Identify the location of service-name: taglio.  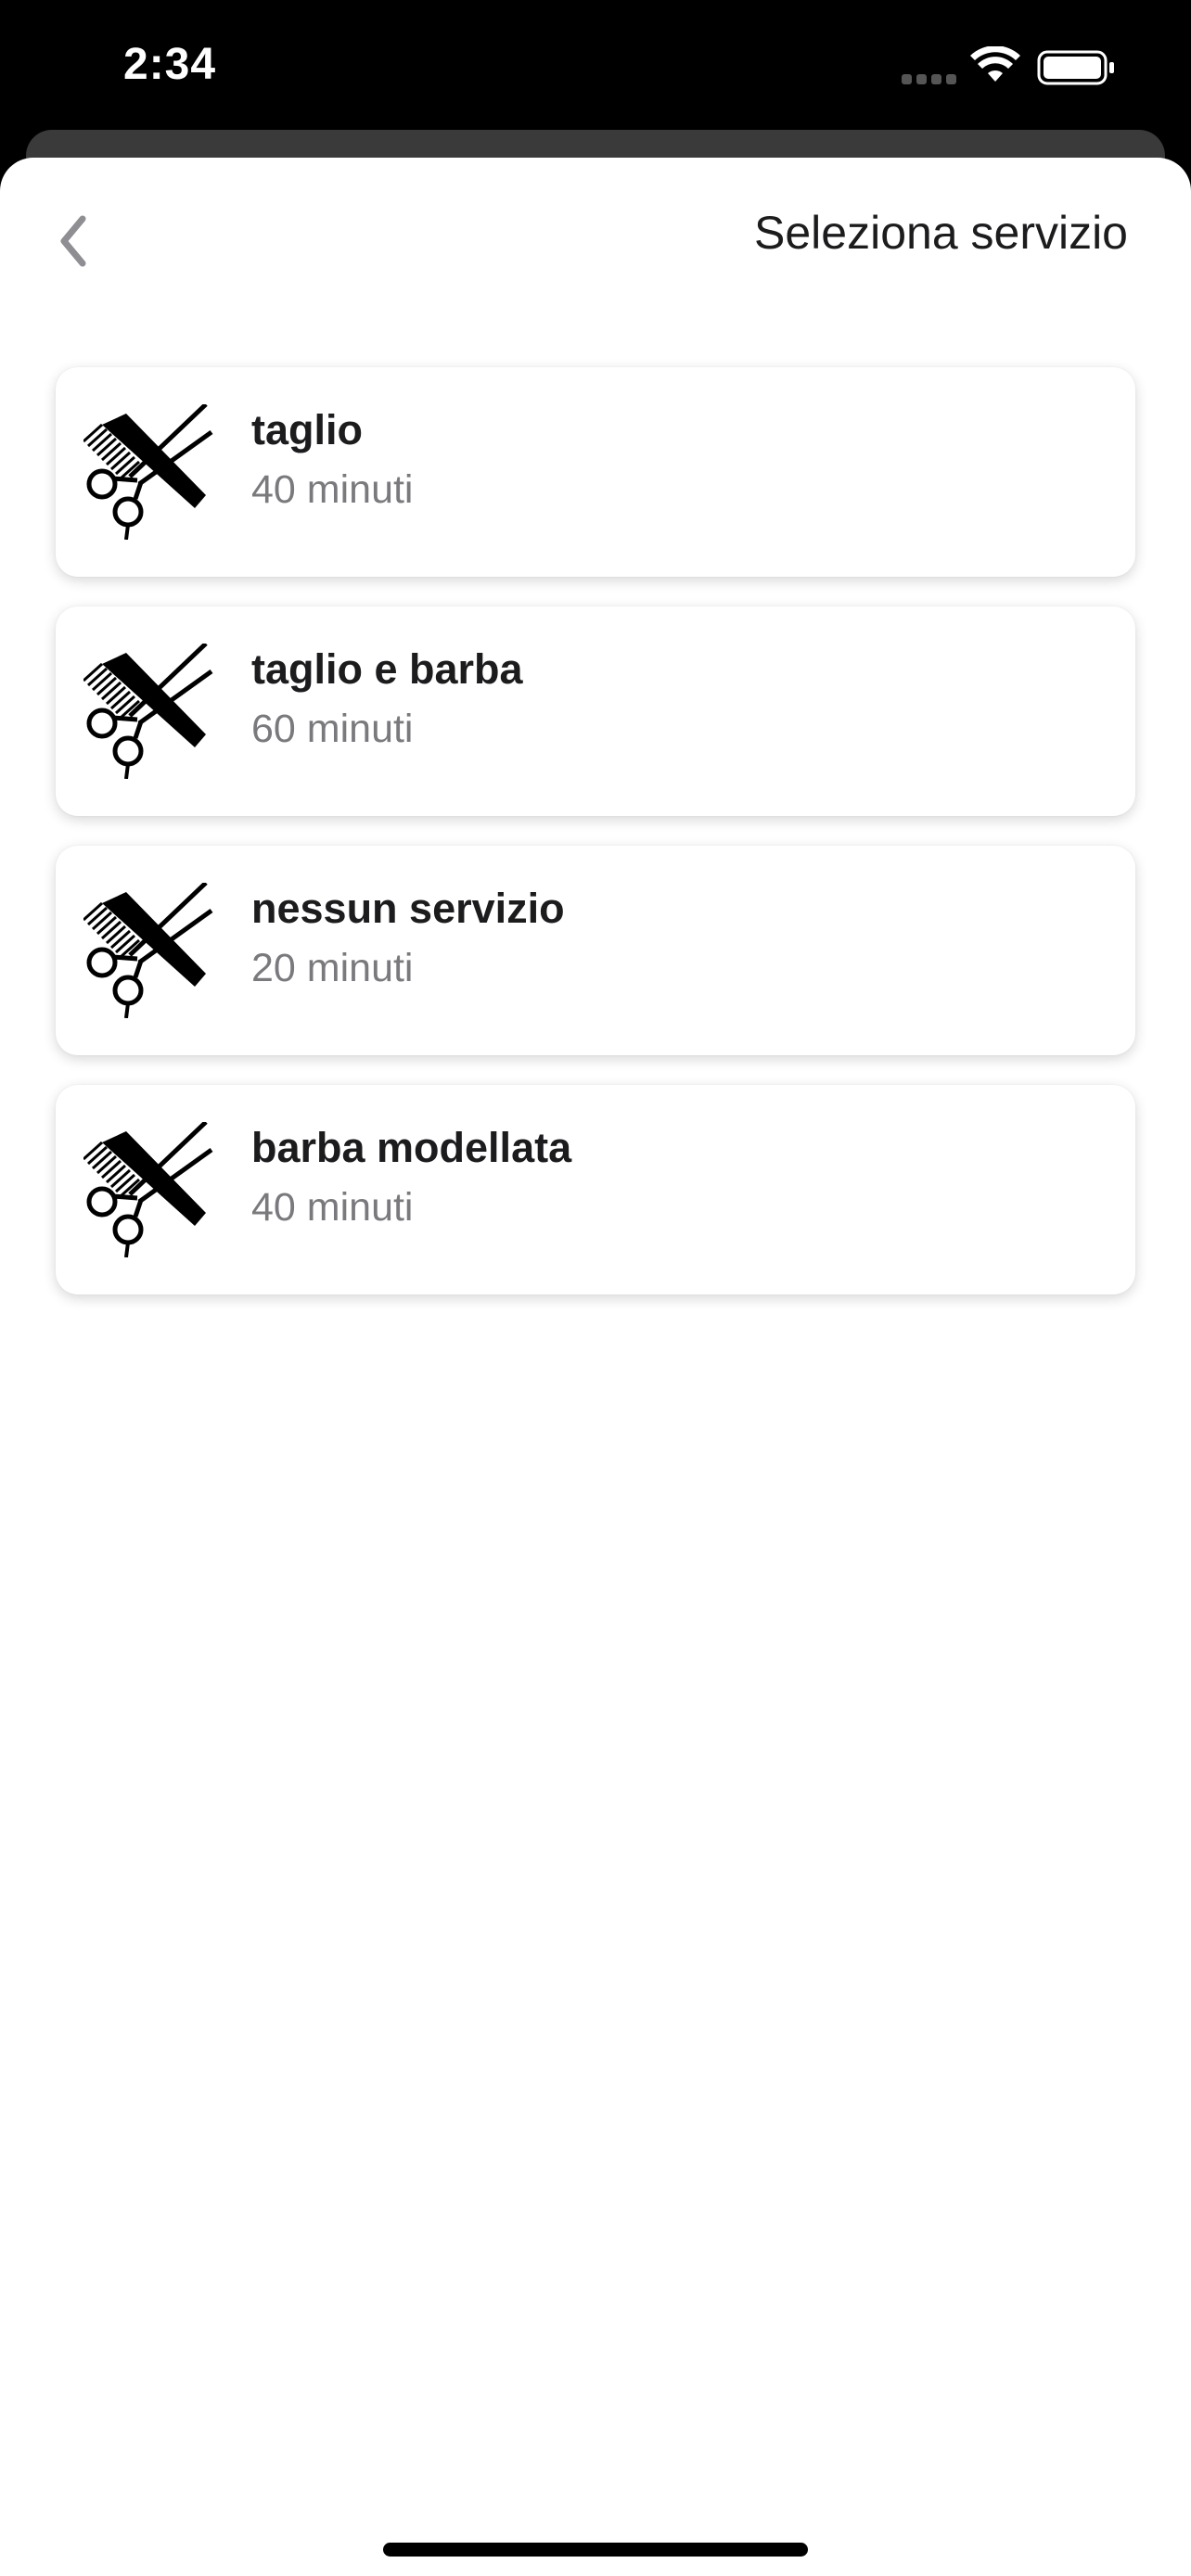
(307, 430).